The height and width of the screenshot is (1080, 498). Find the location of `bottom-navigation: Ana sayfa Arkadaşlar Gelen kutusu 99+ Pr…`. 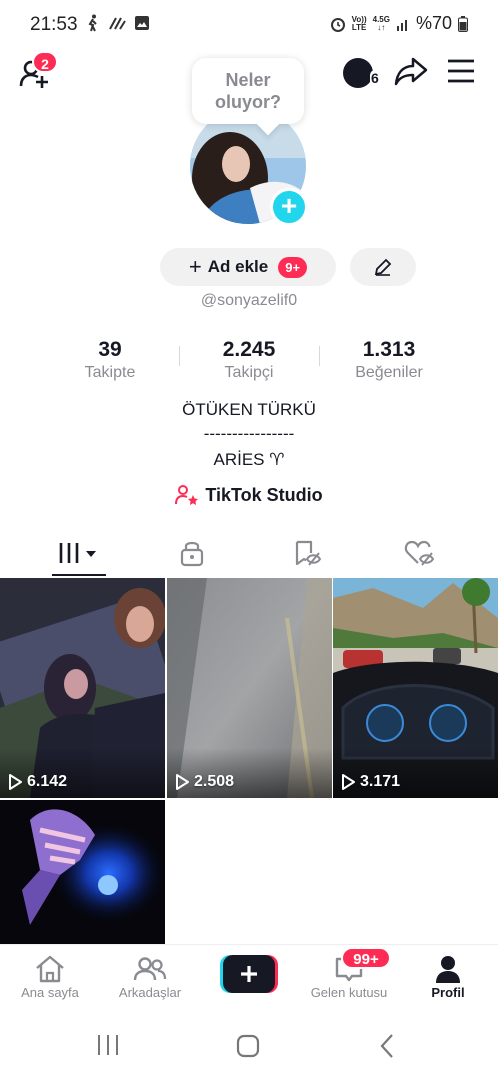

bottom-navigation: Ana sayfa Arkadaşlar Gelen kutusu 99+ Pr… is located at coordinates (249, 977).